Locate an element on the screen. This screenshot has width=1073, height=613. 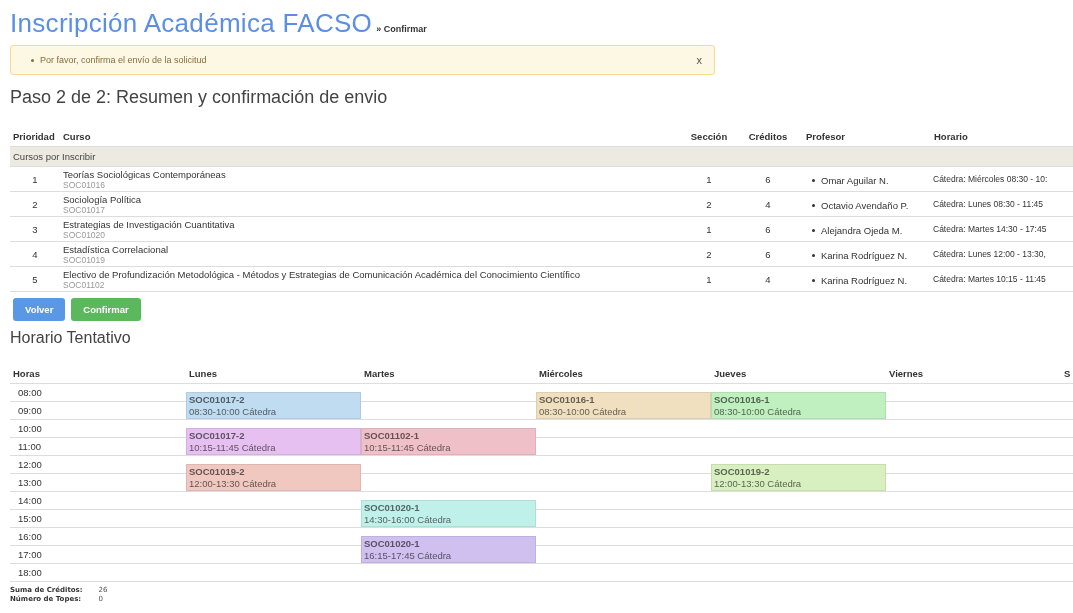
course-code: SOC01020 is located at coordinates (84, 234).